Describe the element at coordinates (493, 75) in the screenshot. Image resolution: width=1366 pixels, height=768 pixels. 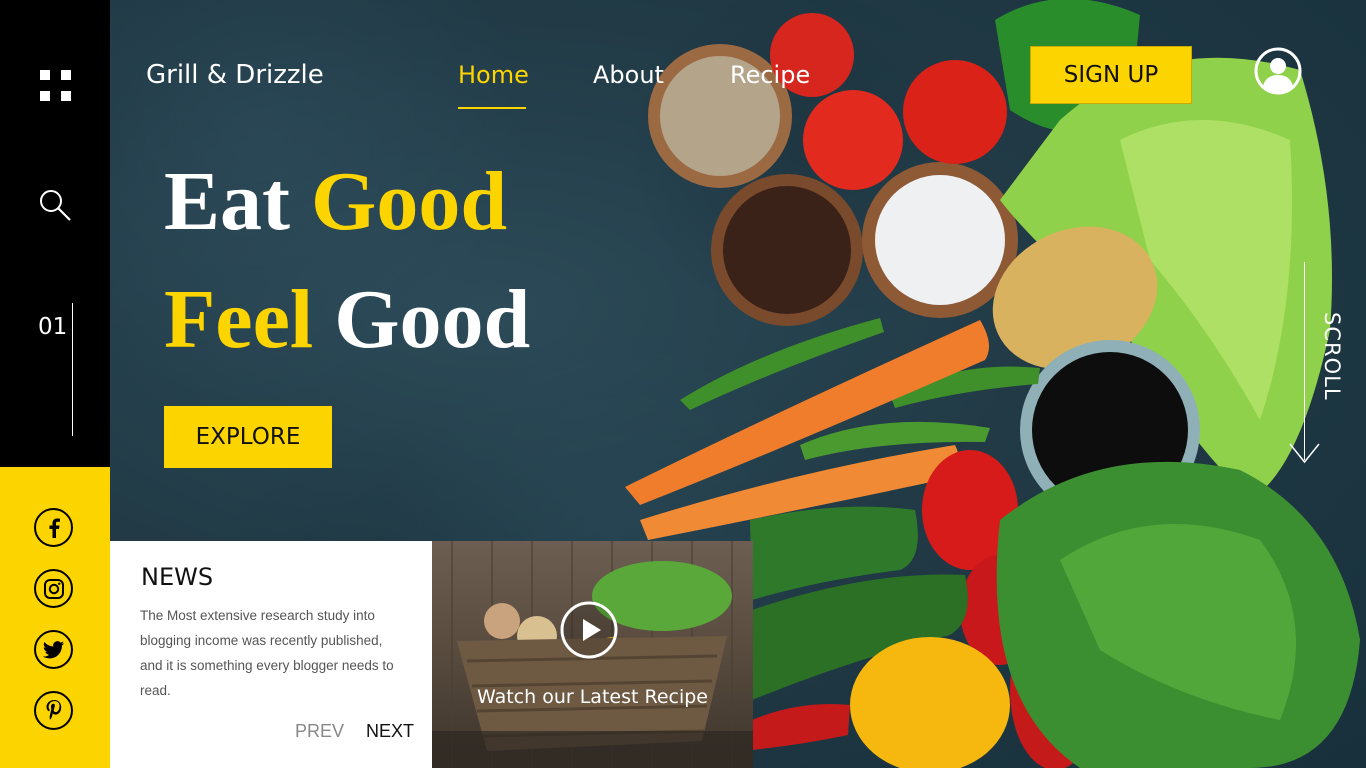
I see `nav-home: Home` at that location.